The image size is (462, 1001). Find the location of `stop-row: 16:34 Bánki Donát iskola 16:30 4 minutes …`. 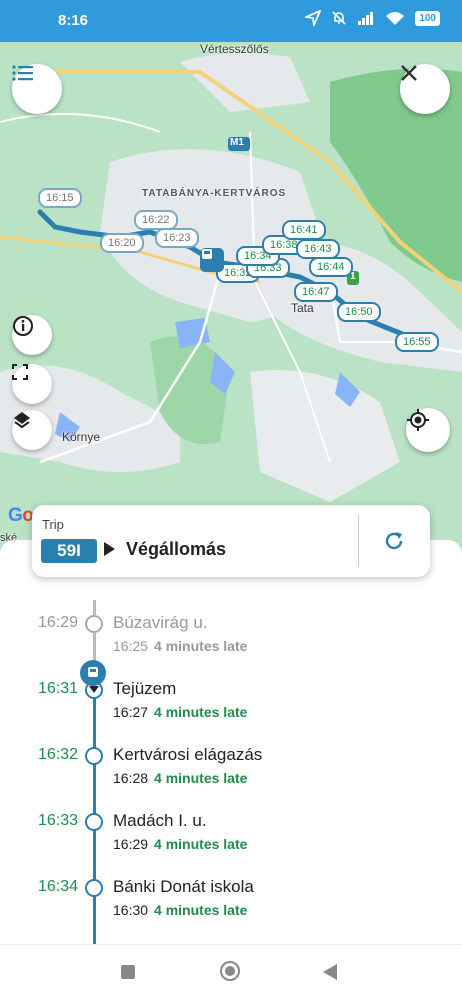

stop-row: 16:34 Bánki Donát iskola 16:30 4 minutes … is located at coordinates (231, 907).